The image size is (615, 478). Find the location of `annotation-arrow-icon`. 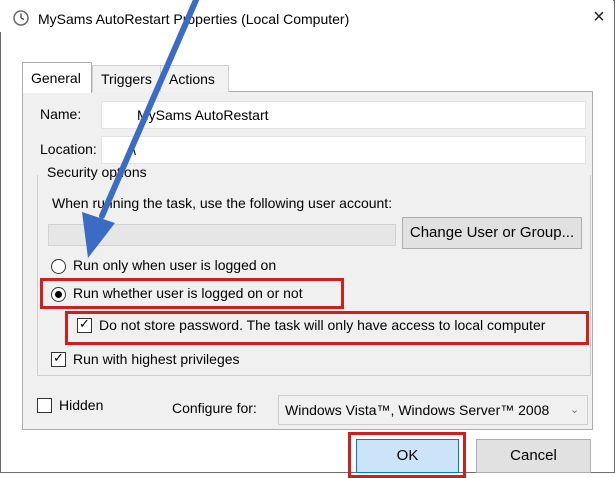

annotation-arrow-icon is located at coordinates (140, 129).